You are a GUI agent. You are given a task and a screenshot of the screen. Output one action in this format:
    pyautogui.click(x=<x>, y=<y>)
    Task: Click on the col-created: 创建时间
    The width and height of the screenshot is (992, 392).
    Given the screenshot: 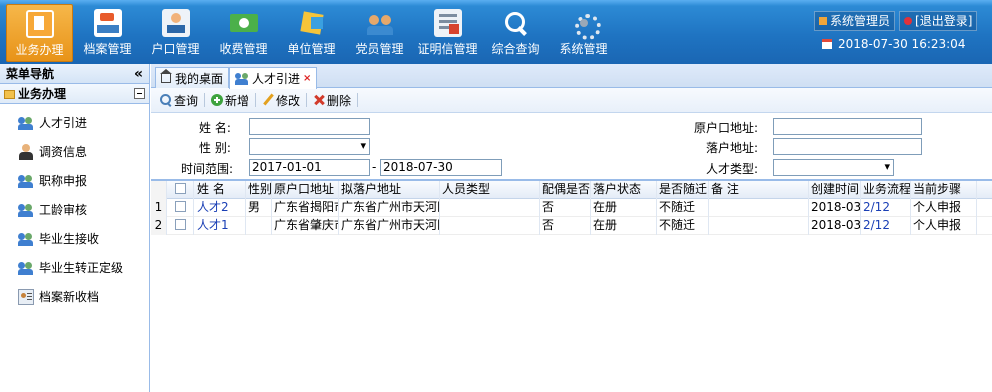 What is the action you would take?
    pyautogui.click(x=835, y=190)
    